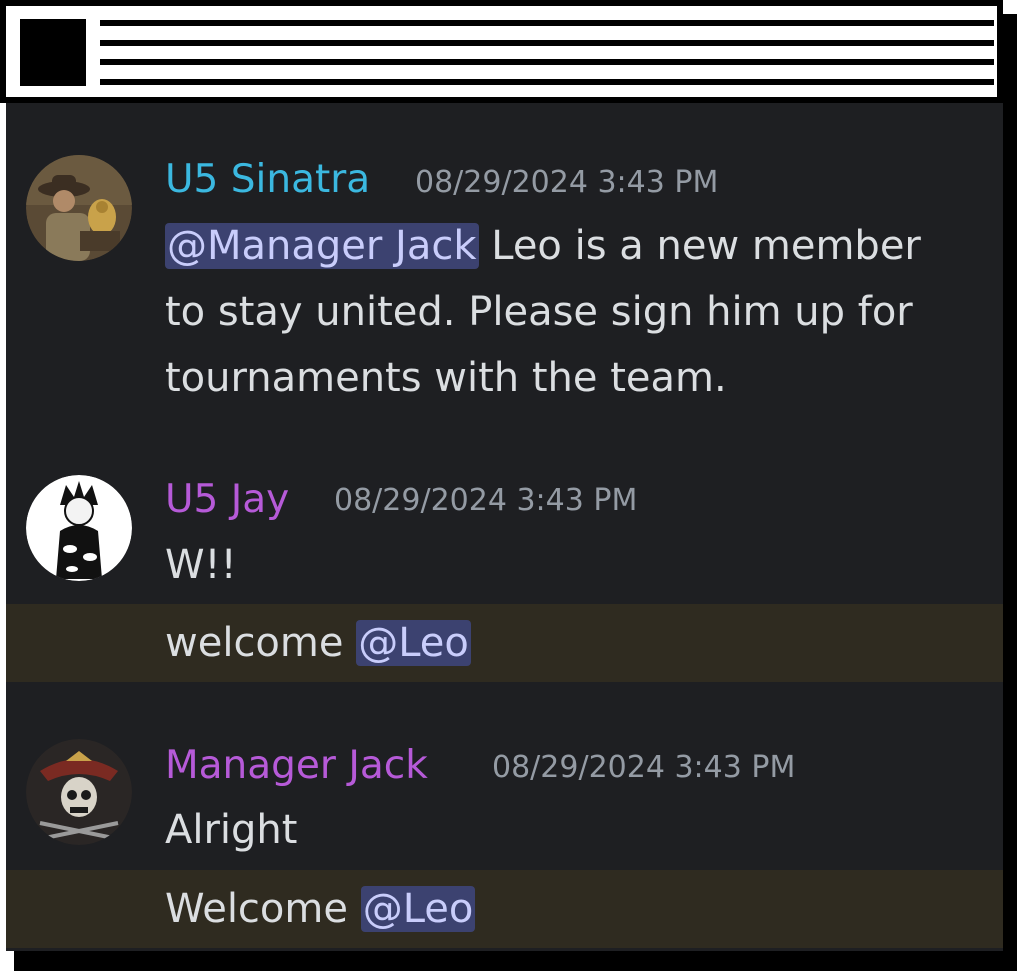 The width and height of the screenshot is (1021, 974). I want to click on adventurer-avatar-icon, so click(79, 208).